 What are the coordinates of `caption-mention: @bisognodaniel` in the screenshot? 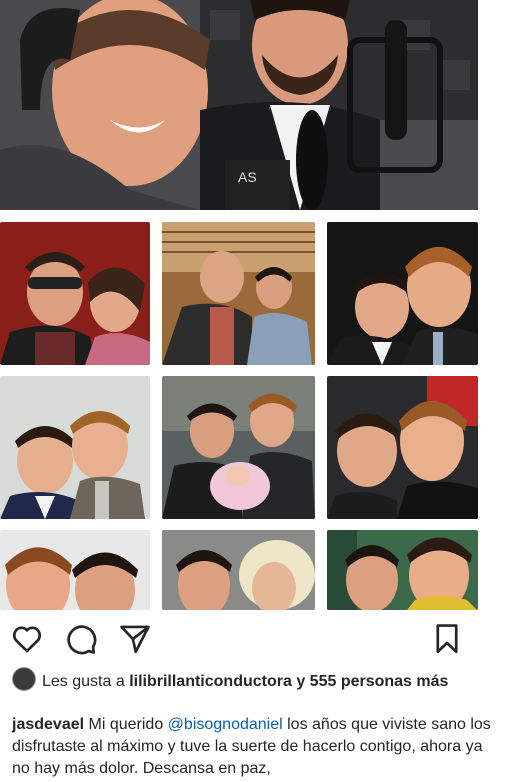 It's located at (225, 724).